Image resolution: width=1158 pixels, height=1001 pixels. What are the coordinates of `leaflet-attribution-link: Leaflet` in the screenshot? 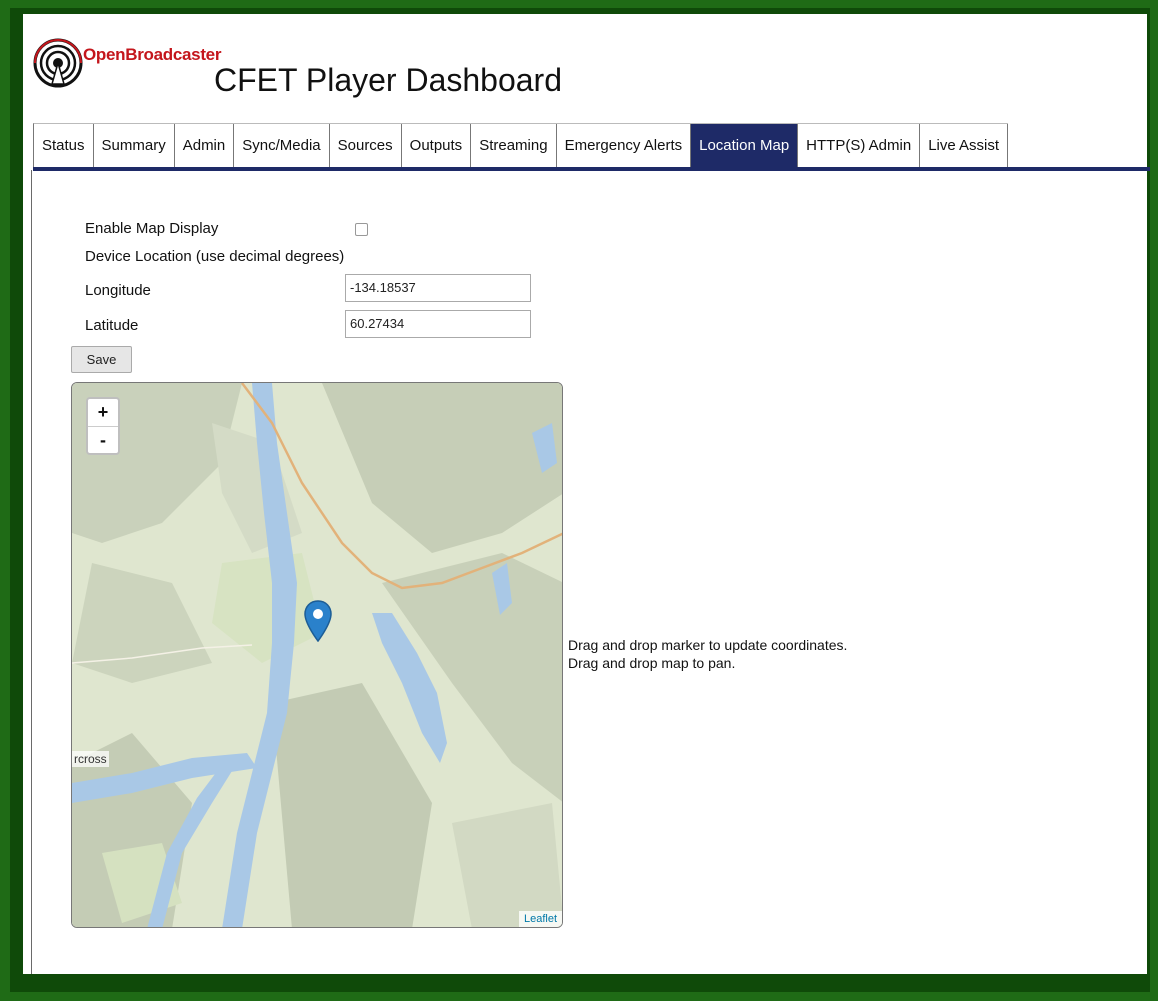 It's located at (540, 919).